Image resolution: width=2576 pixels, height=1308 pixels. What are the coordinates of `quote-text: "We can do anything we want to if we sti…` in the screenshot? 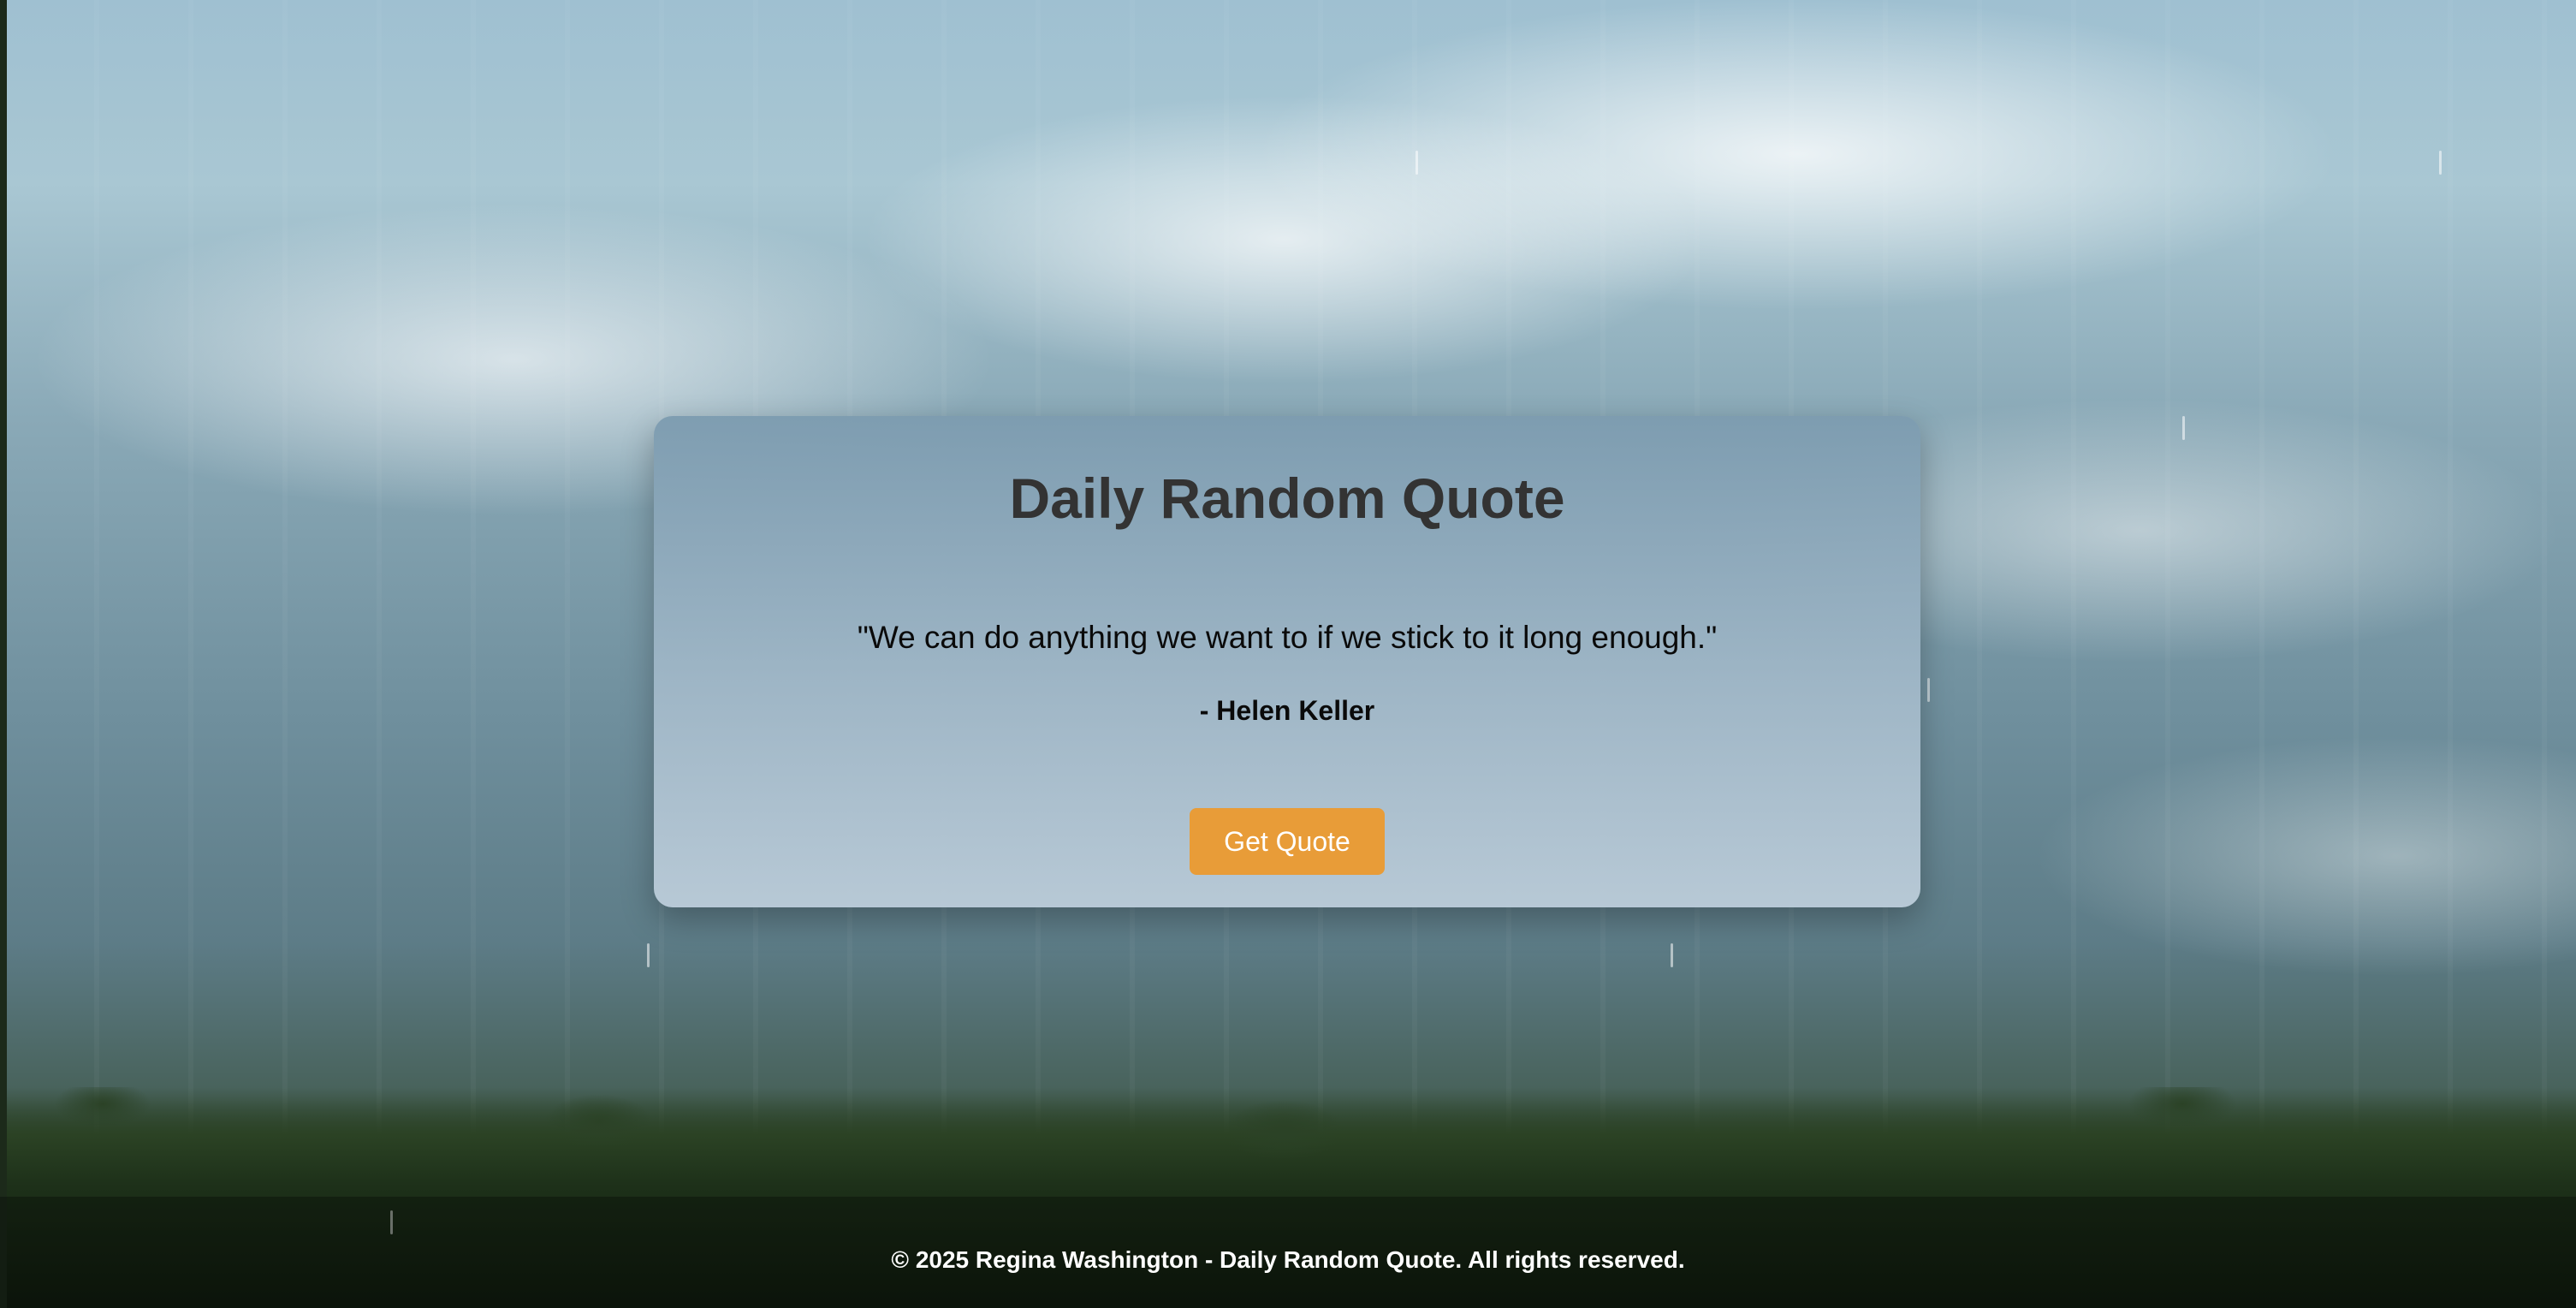 It's located at (1287, 637).